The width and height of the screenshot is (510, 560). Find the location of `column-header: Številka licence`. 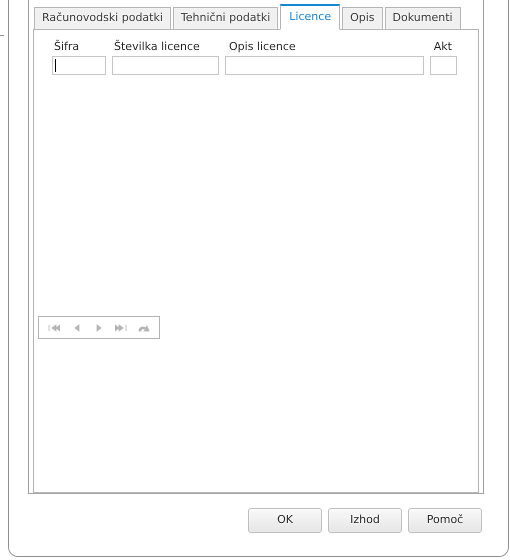

column-header: Številka licence is located at coordinates (157, 46).